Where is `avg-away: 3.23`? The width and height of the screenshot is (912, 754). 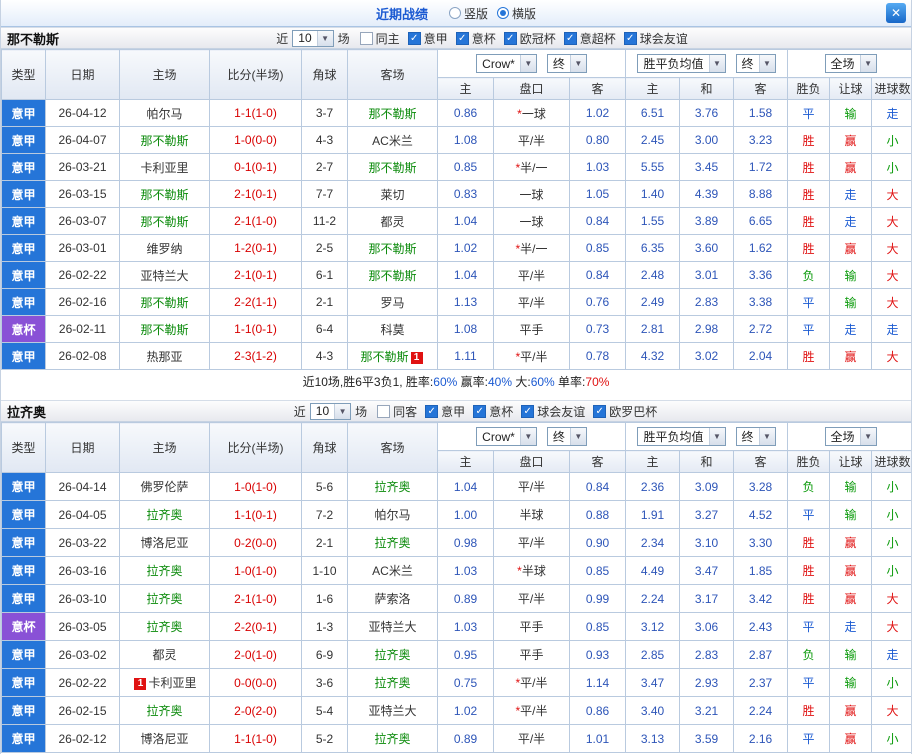
avg-away: 3.23 is located at coordinates (760, 140).